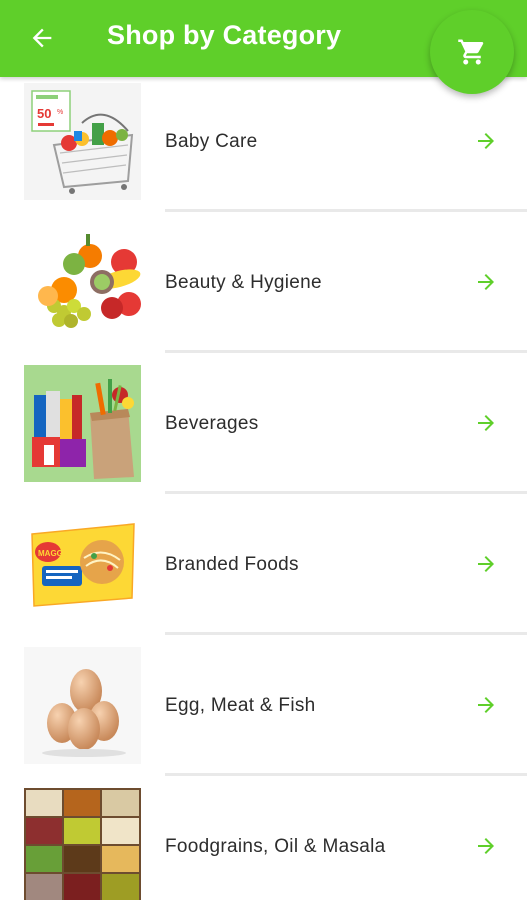 The height and width of the screenshot is (900, 527). I want to click on category-label: Beauty & Hygiene, so click(243, 282).